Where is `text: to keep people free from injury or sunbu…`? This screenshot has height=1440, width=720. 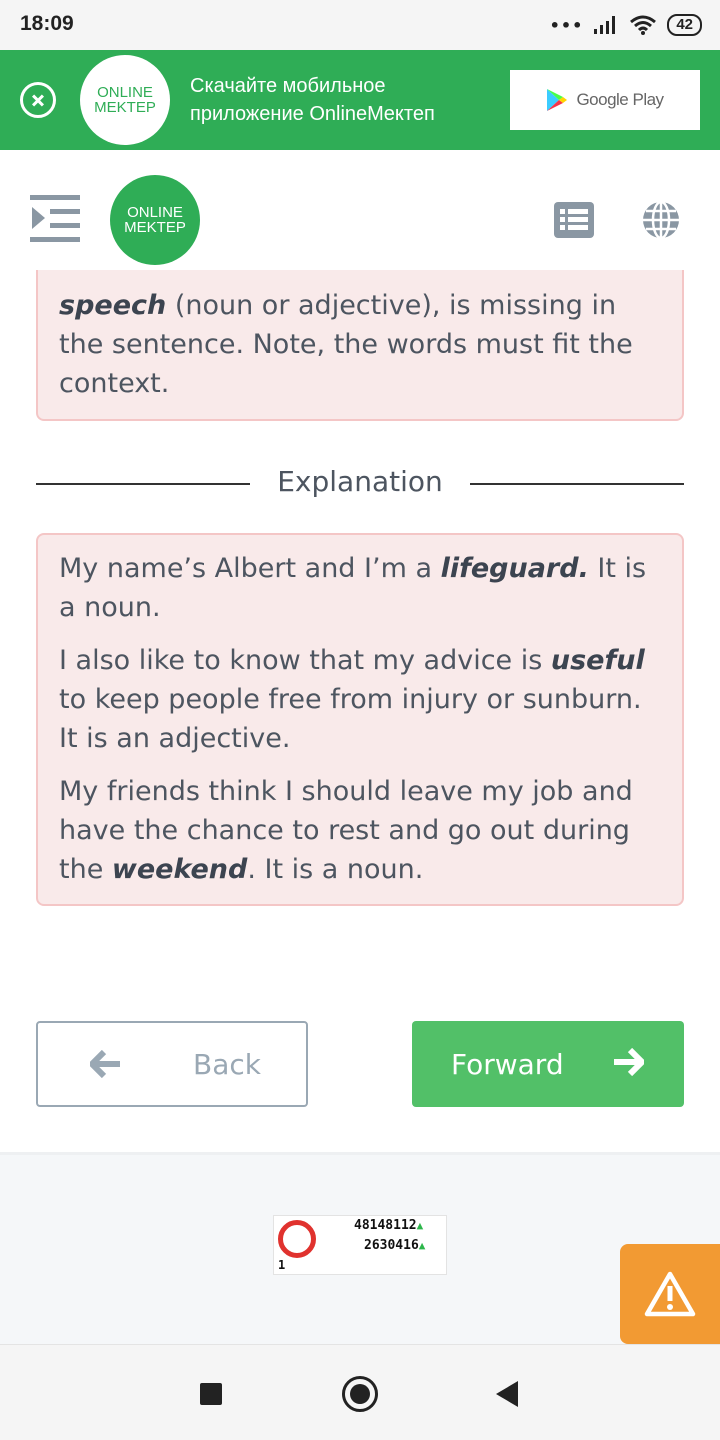
text: to keep people free from injury or sunbu… is located at coordinates (350, 719).